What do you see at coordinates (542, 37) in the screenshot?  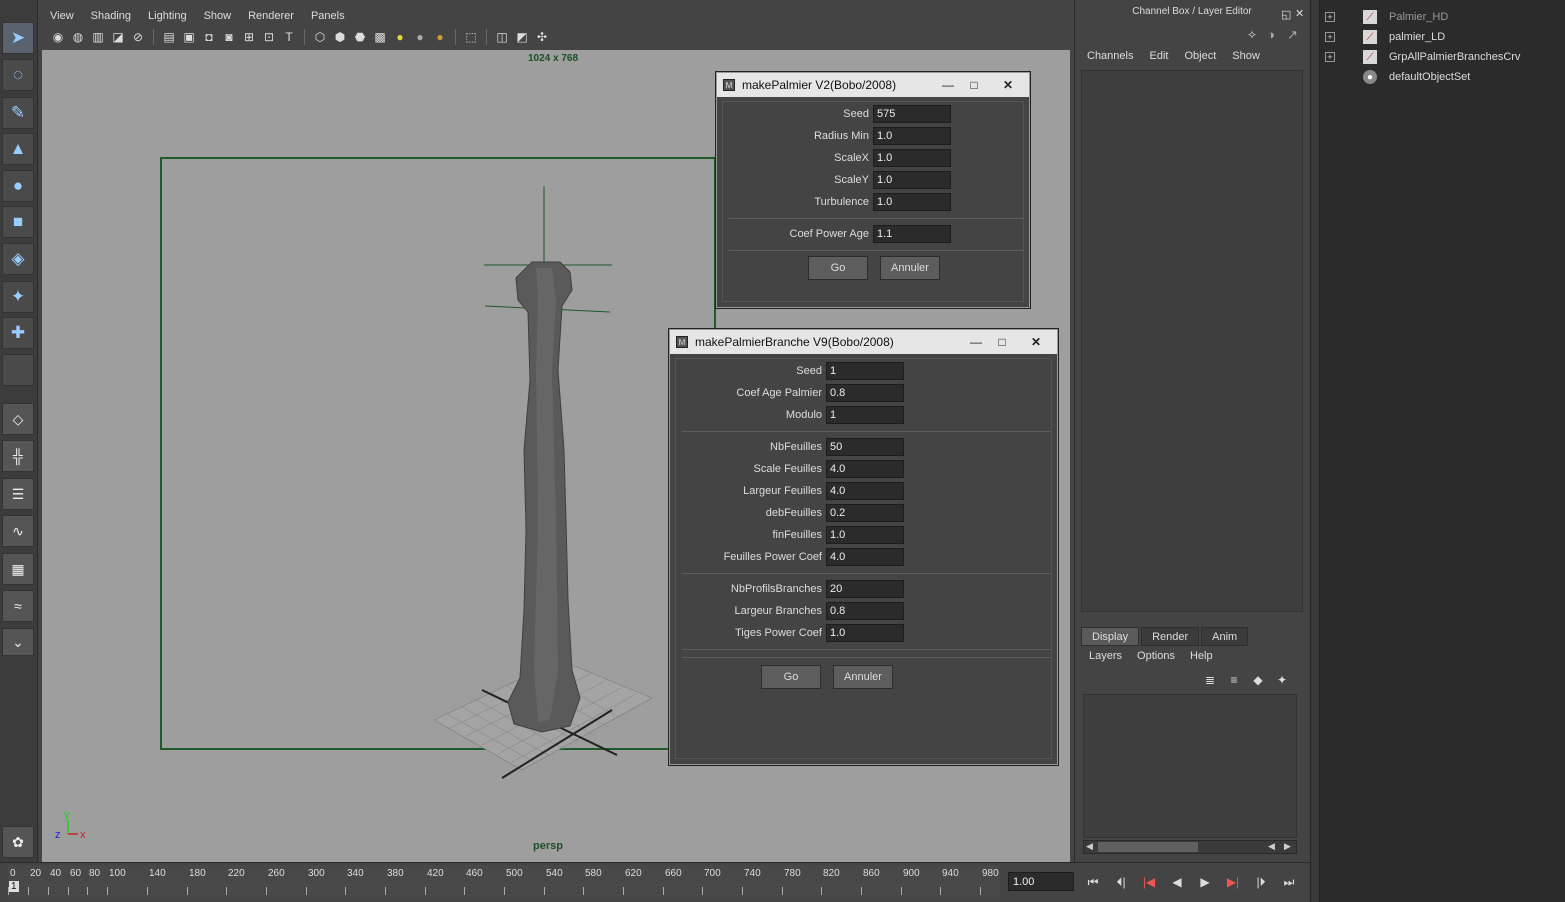 I see `share-icon: ✣` at bounding box center [542, 37].